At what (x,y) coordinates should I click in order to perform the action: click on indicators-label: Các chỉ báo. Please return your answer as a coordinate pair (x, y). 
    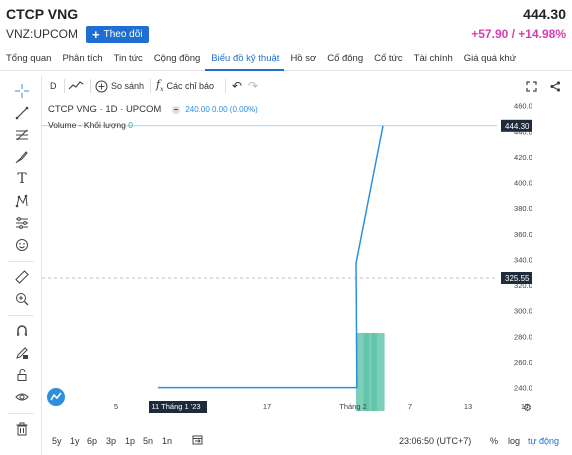
    Looking at the image, I should click on (190, 86).